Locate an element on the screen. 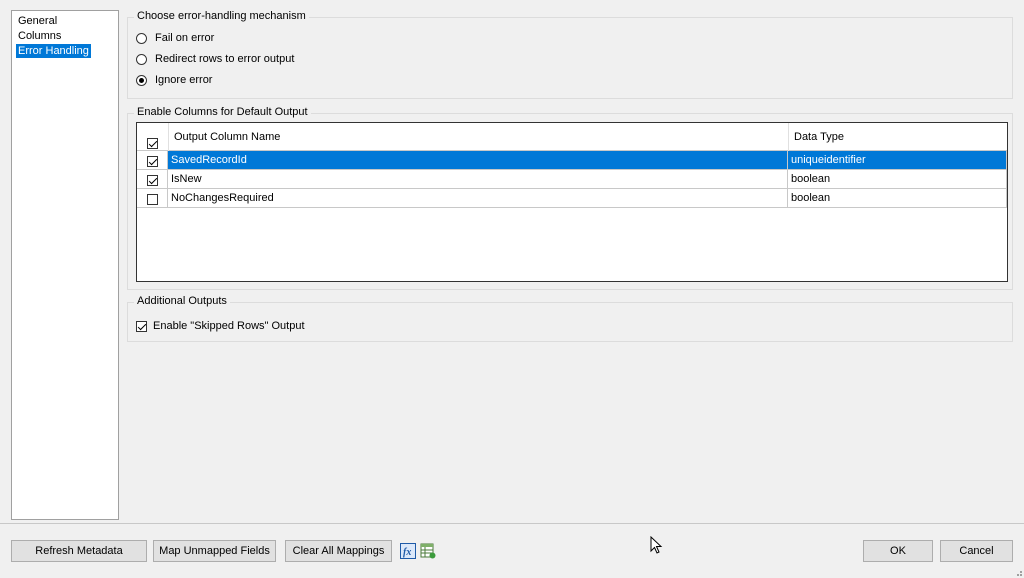  skipped-rows-checkbox-row: Enable "Skipped Rows" Output is located at coordinates (220, 326).